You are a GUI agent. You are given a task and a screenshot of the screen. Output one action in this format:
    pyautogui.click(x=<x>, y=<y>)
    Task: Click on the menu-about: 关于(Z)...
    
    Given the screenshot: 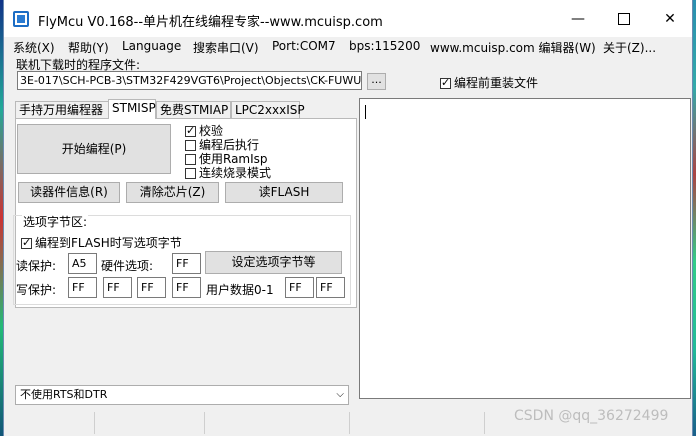 What is the action you would take?
    pyautogui.click(x=629, y=47)
    